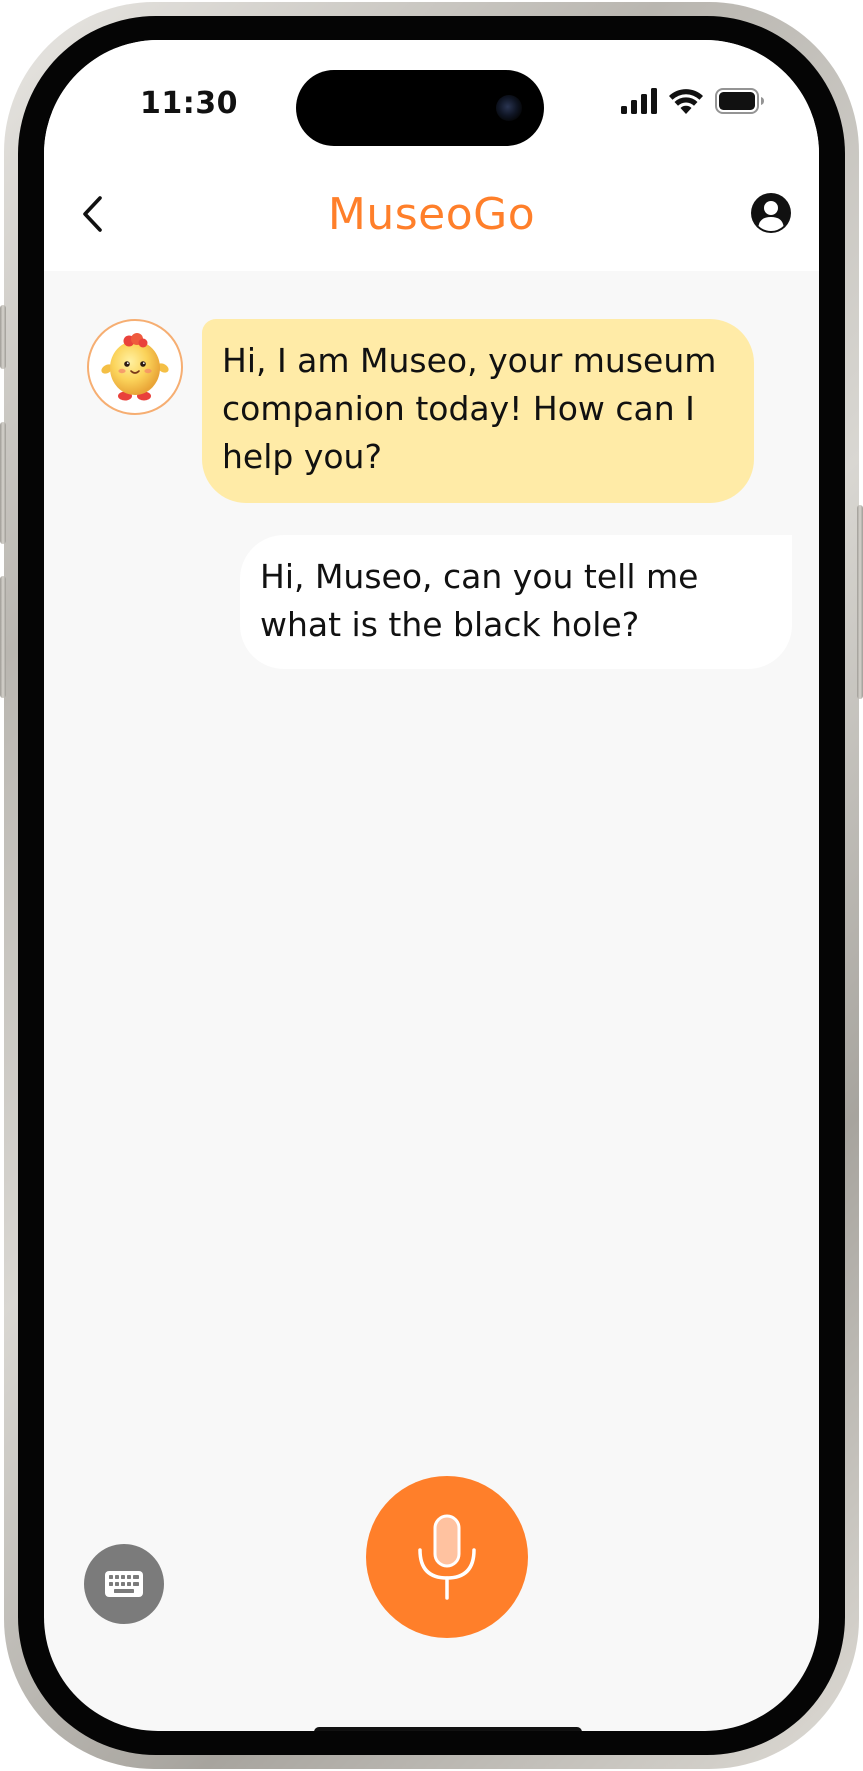  I want to click on microphone-icon, so click(447, 1557).